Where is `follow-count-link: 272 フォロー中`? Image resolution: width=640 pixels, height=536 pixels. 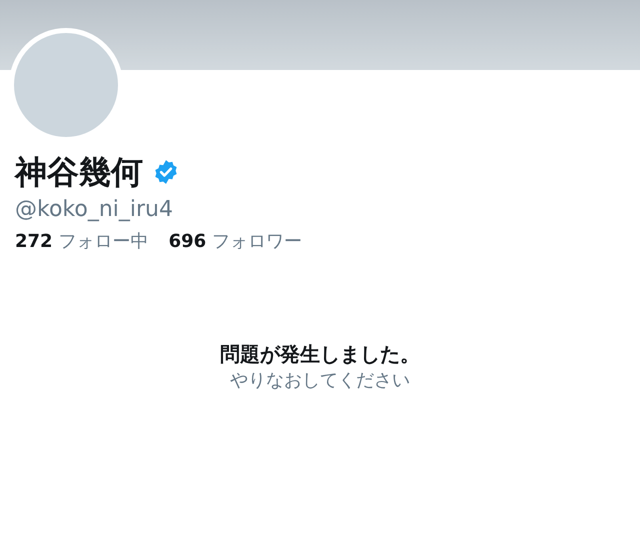
follow-count-link: 272 フォロー中 is located at coordinates (82, 242).